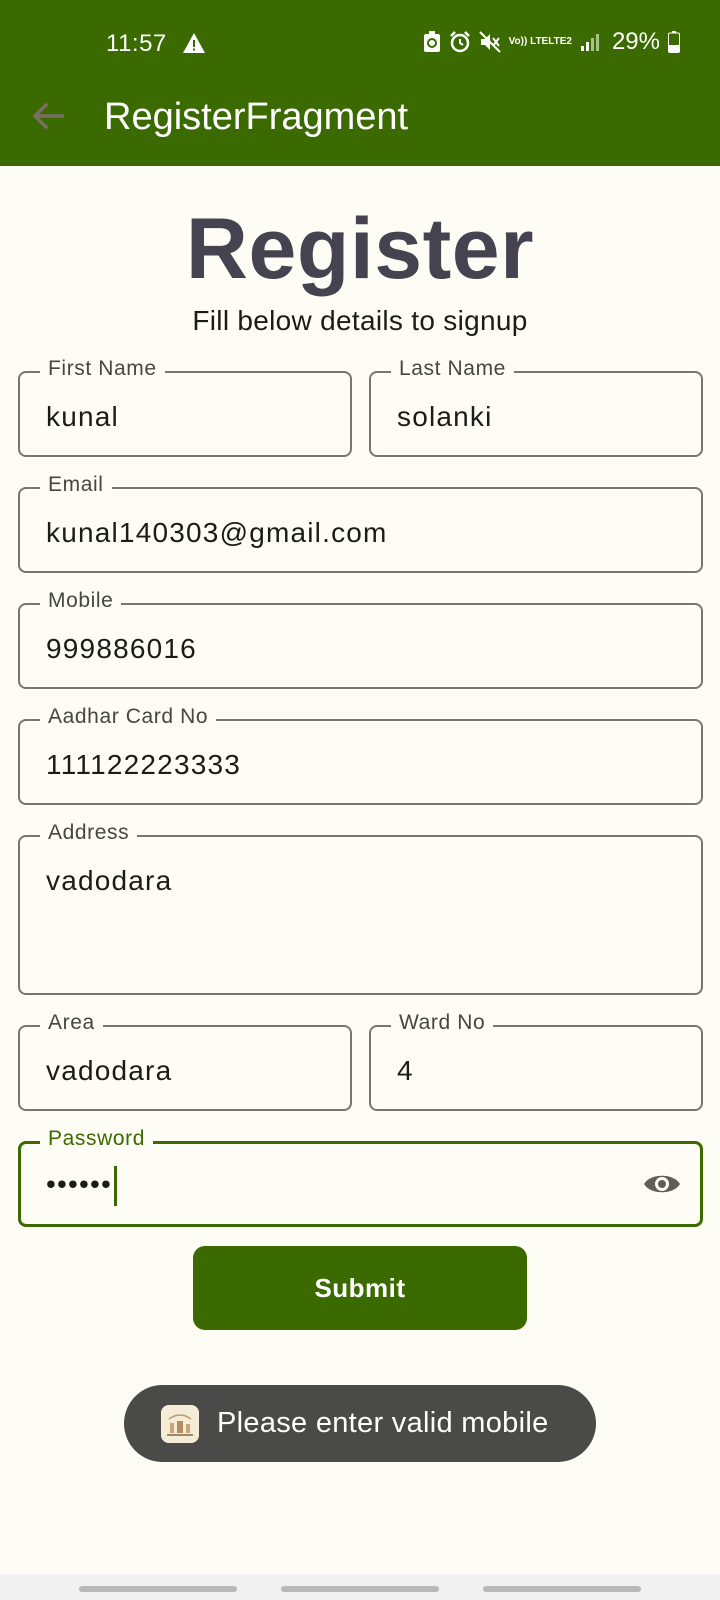  I want to click on last-name-value: solanki, so click(445, 416).